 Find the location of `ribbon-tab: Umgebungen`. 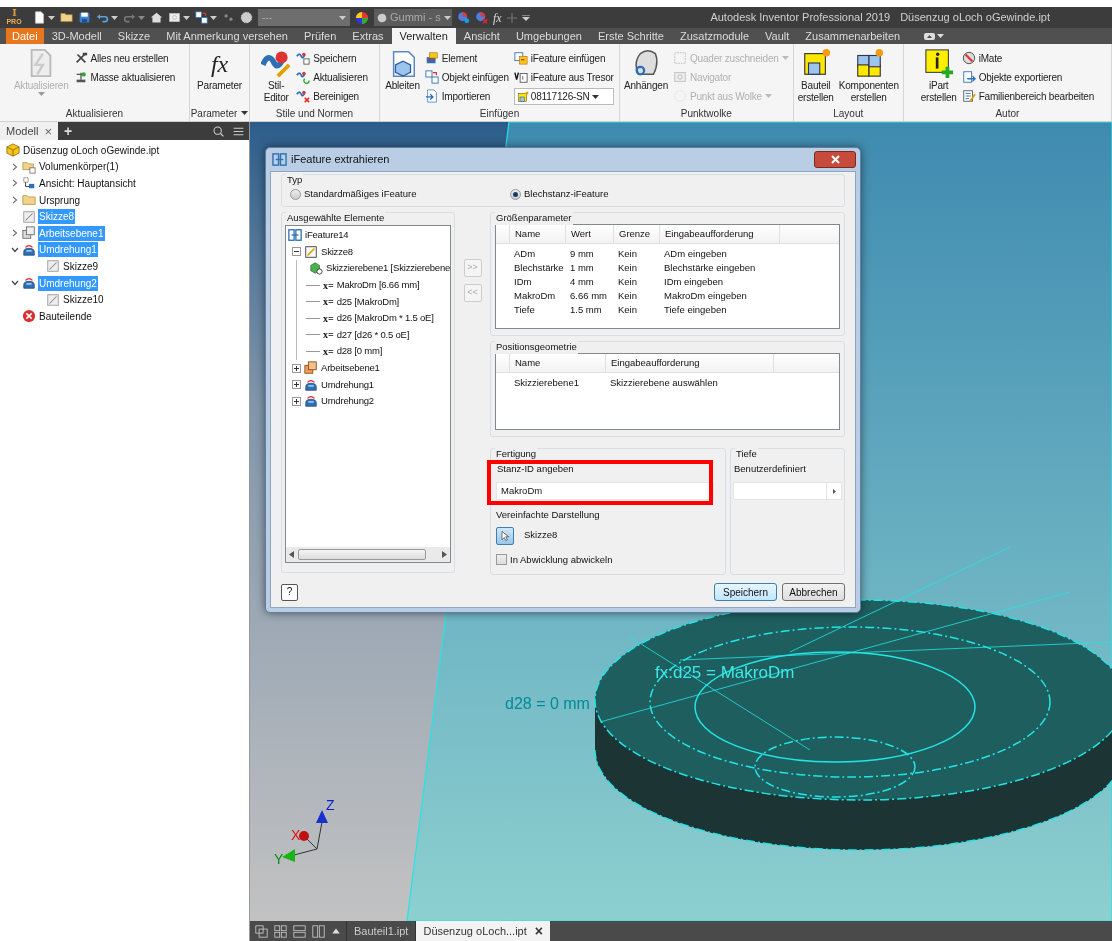

ribbon-tab: Umgebungen is located at coordinates (548, 36).